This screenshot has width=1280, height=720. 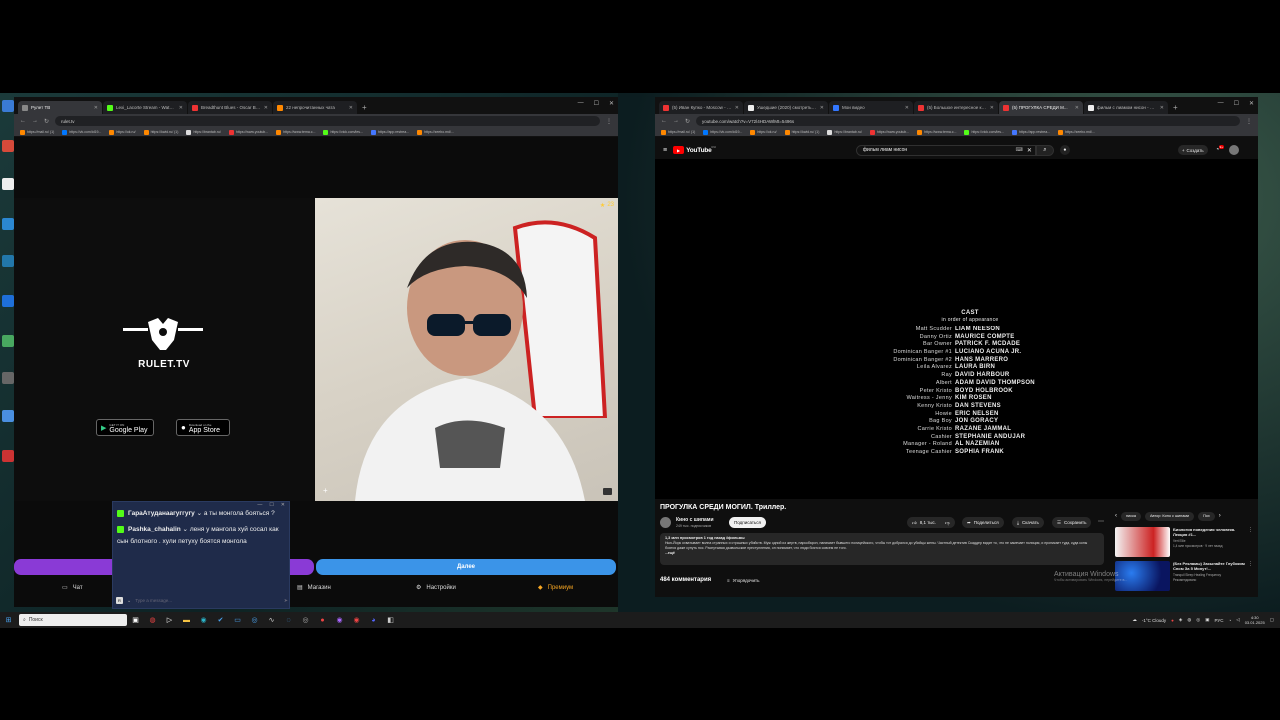 What do you see at coordinates (1072, 522) in the screenshot?
I see `save-button: ☰ Сохранить` at bounding box center [1072, 522].